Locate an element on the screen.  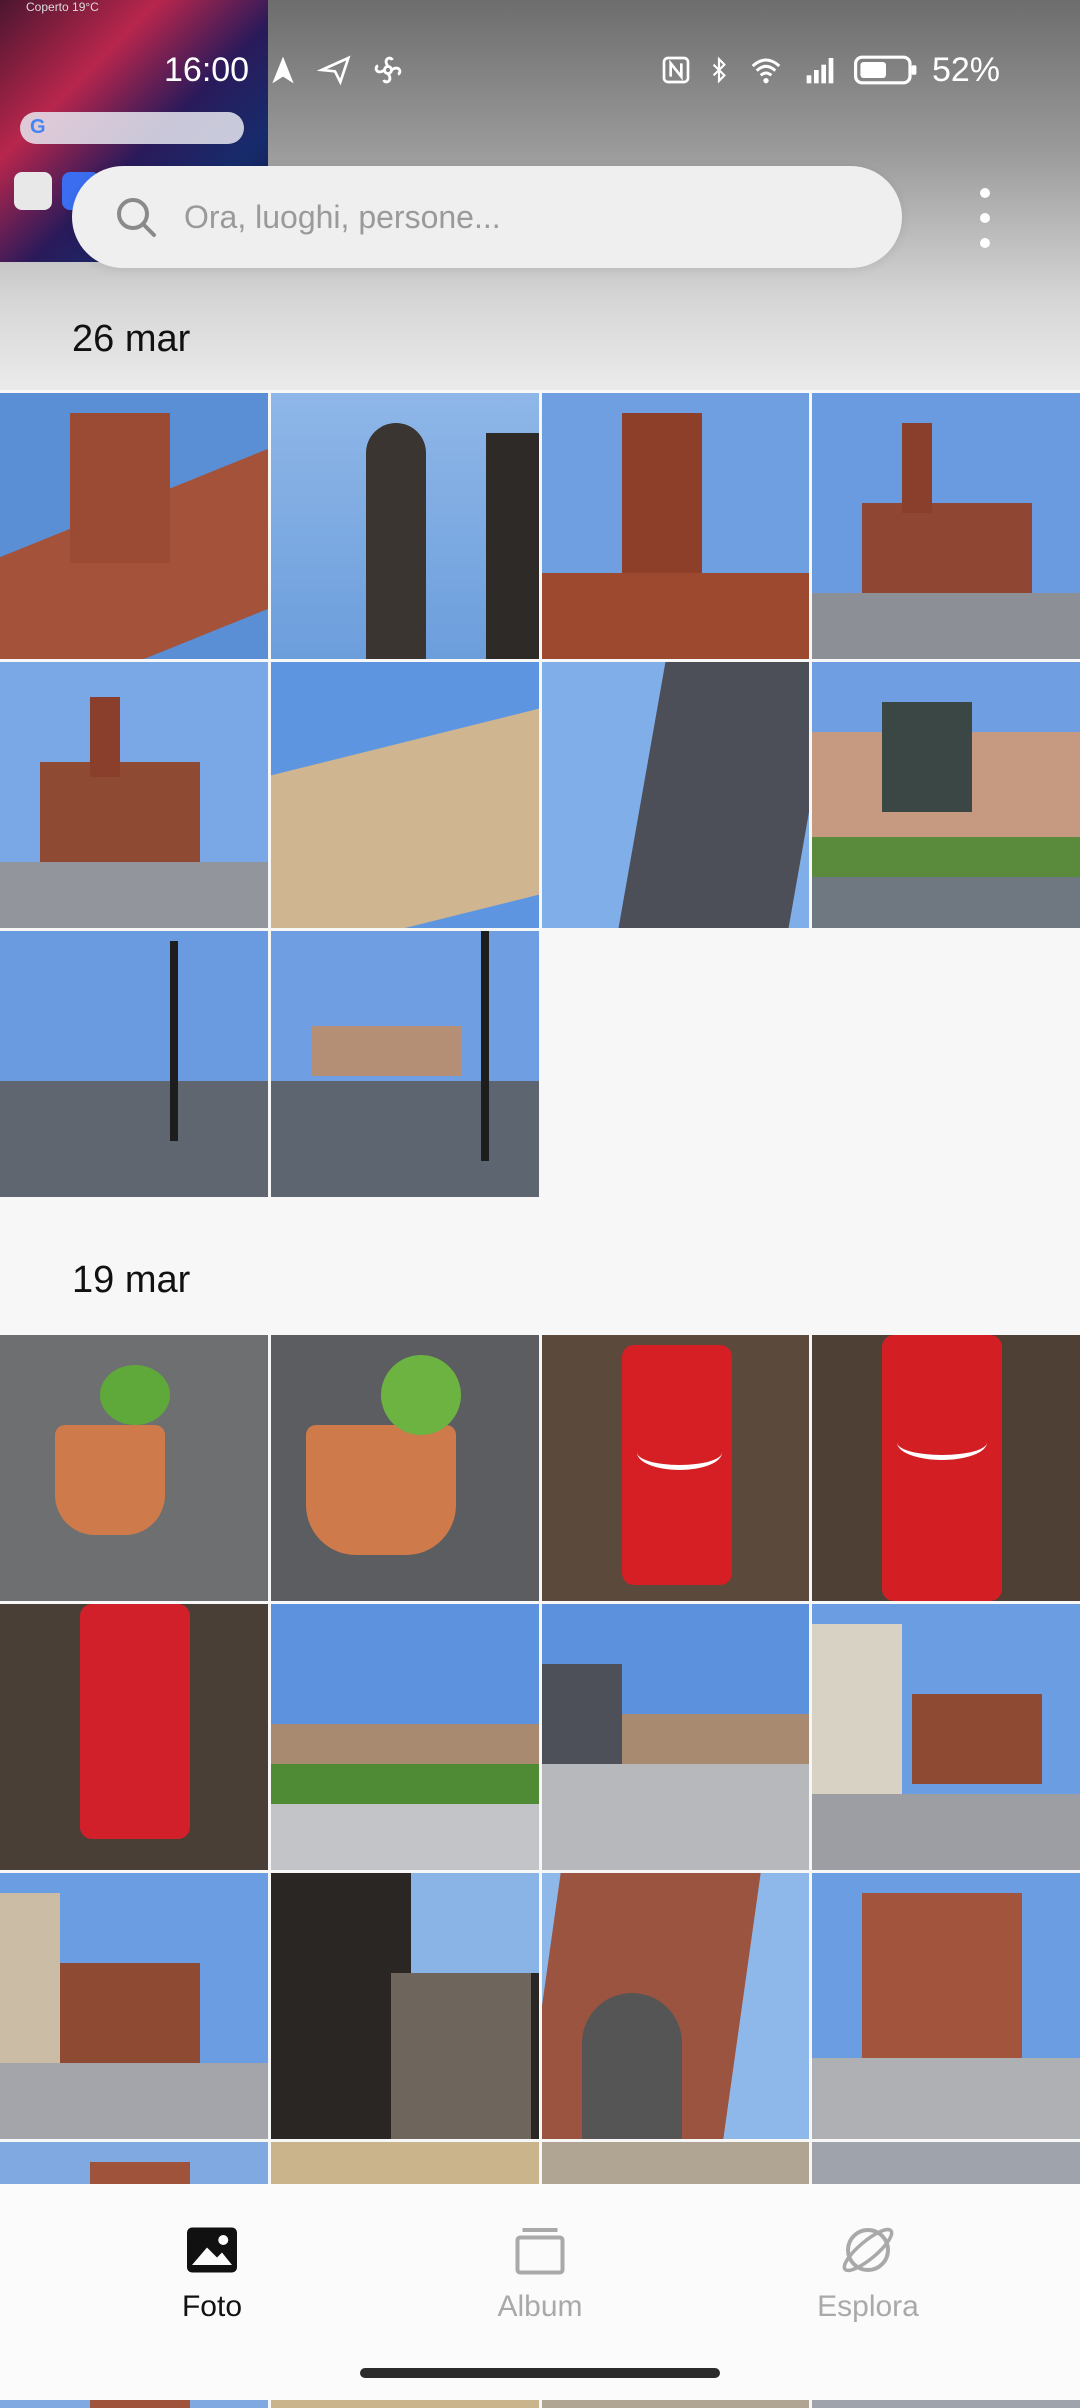
status-bar-right: 52% is located at coordinates (830, 70).